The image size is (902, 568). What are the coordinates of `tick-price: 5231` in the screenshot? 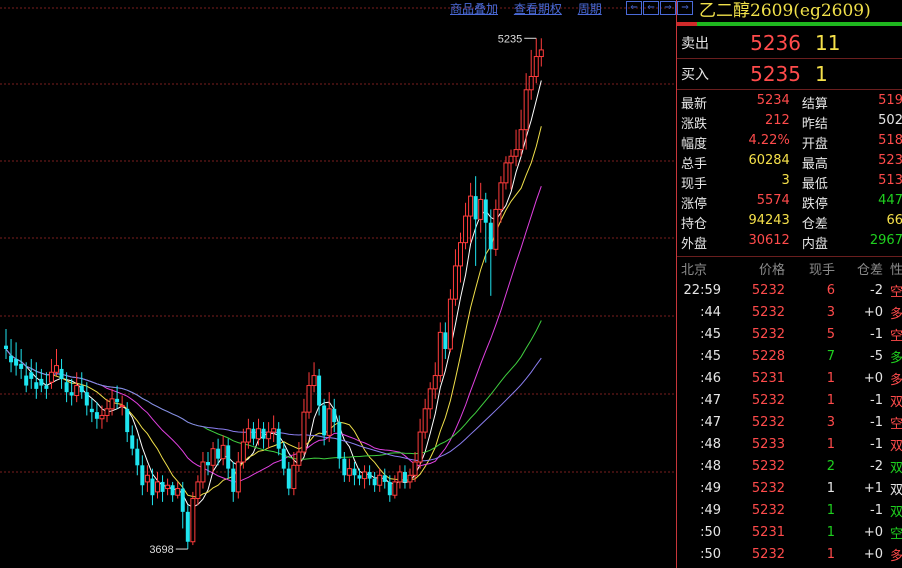 It's located at (768, 532).